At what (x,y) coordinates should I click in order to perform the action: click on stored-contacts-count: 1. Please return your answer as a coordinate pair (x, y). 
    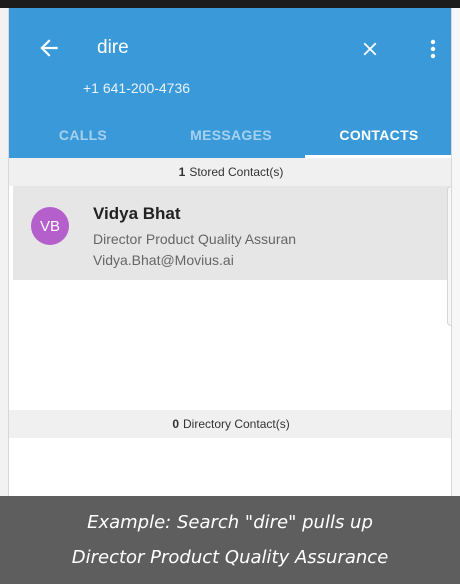
    Looking at the image, I should click on (182, 172).